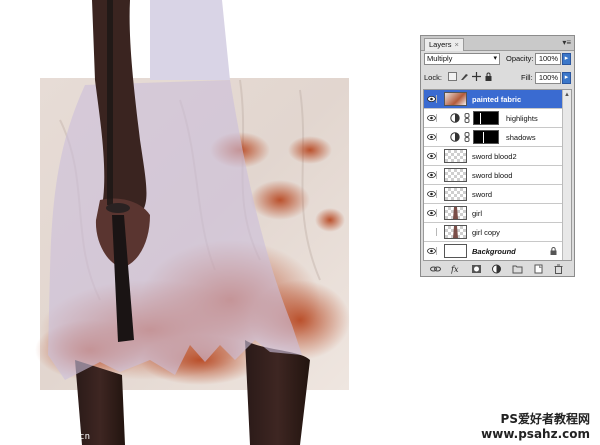 The image size is (600, 445). I want to click on layer-row-shadows: shadows, so click(493, 137).